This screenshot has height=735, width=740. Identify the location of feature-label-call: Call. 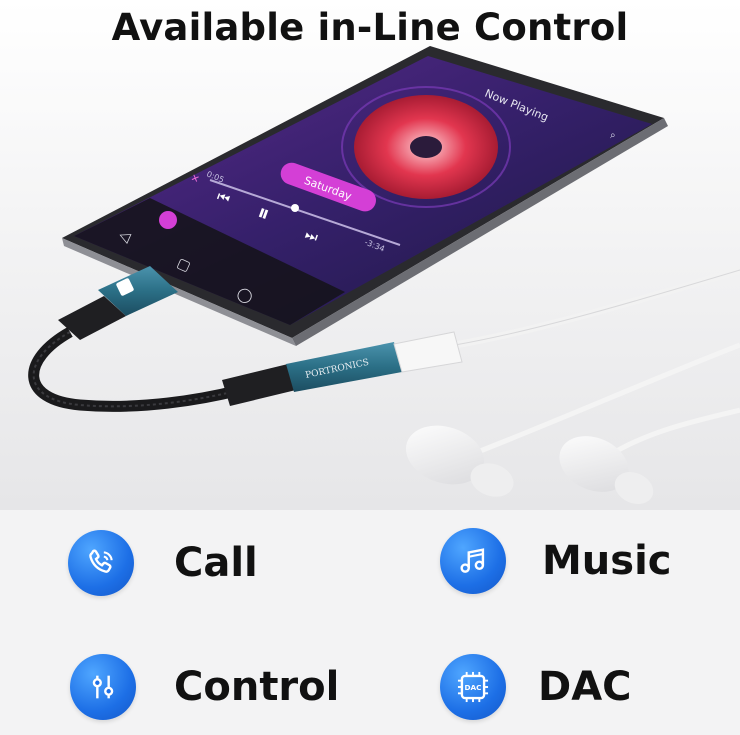
(216, 563).